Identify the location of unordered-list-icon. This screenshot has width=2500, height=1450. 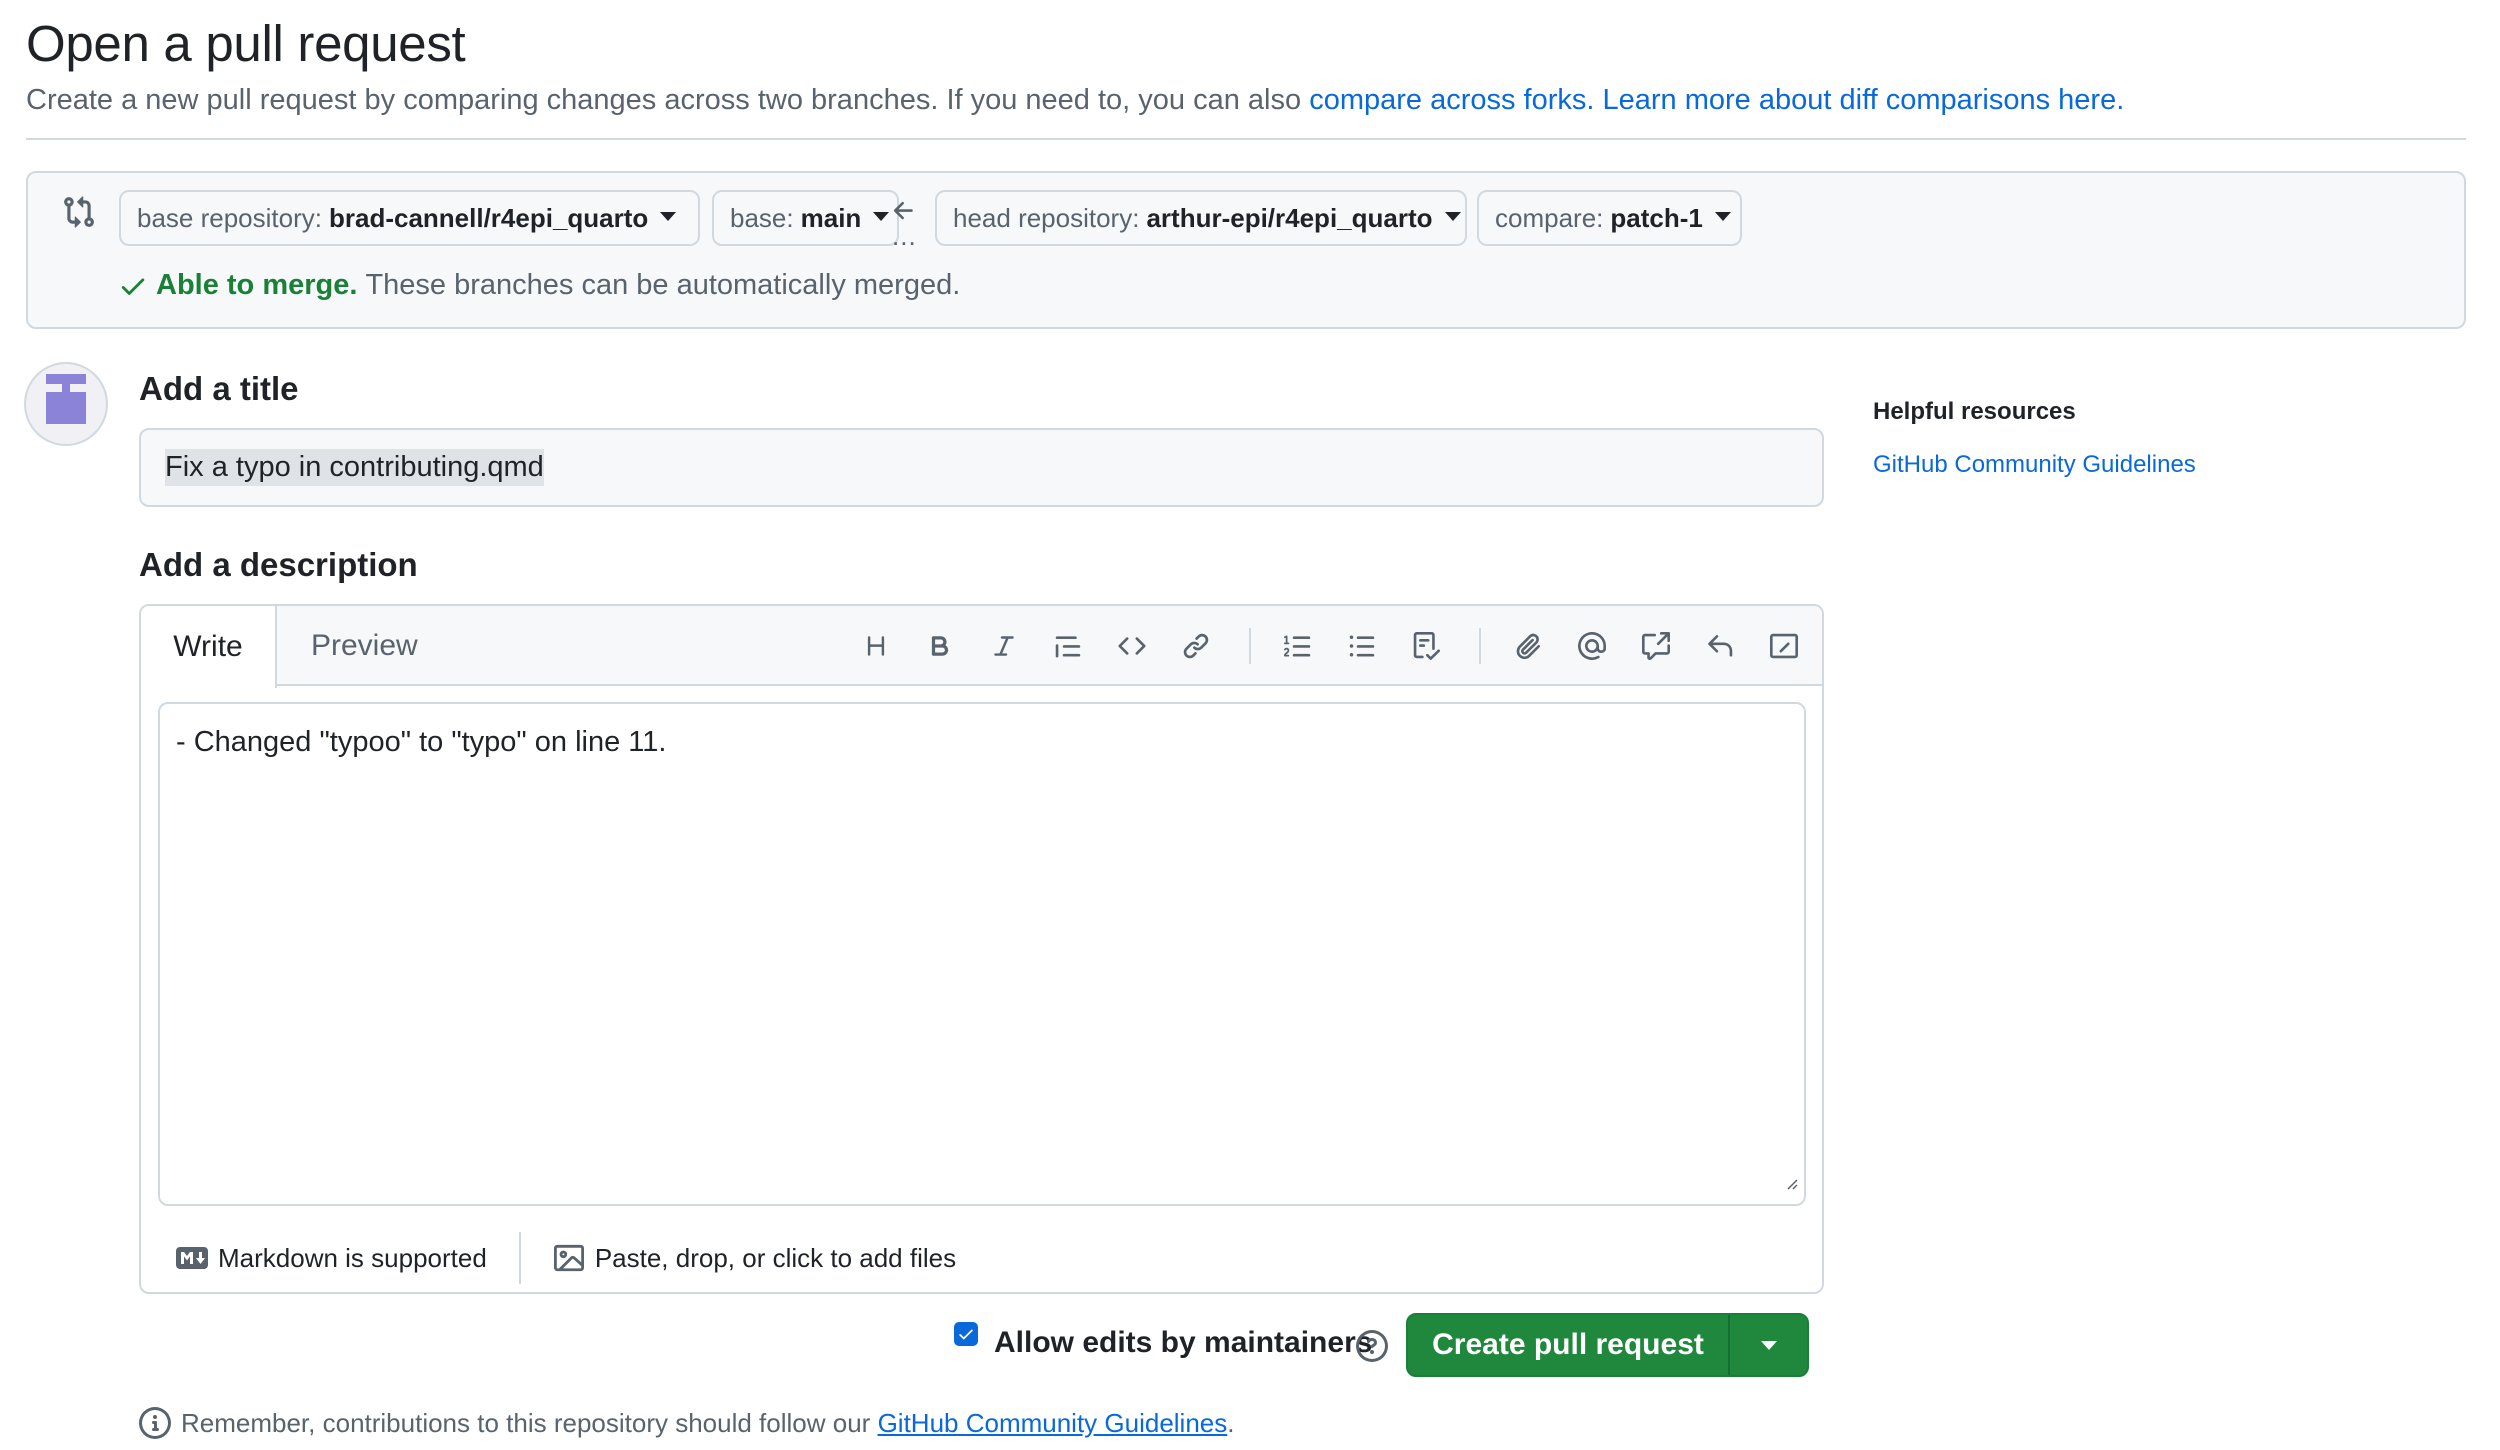
(1362, 646).